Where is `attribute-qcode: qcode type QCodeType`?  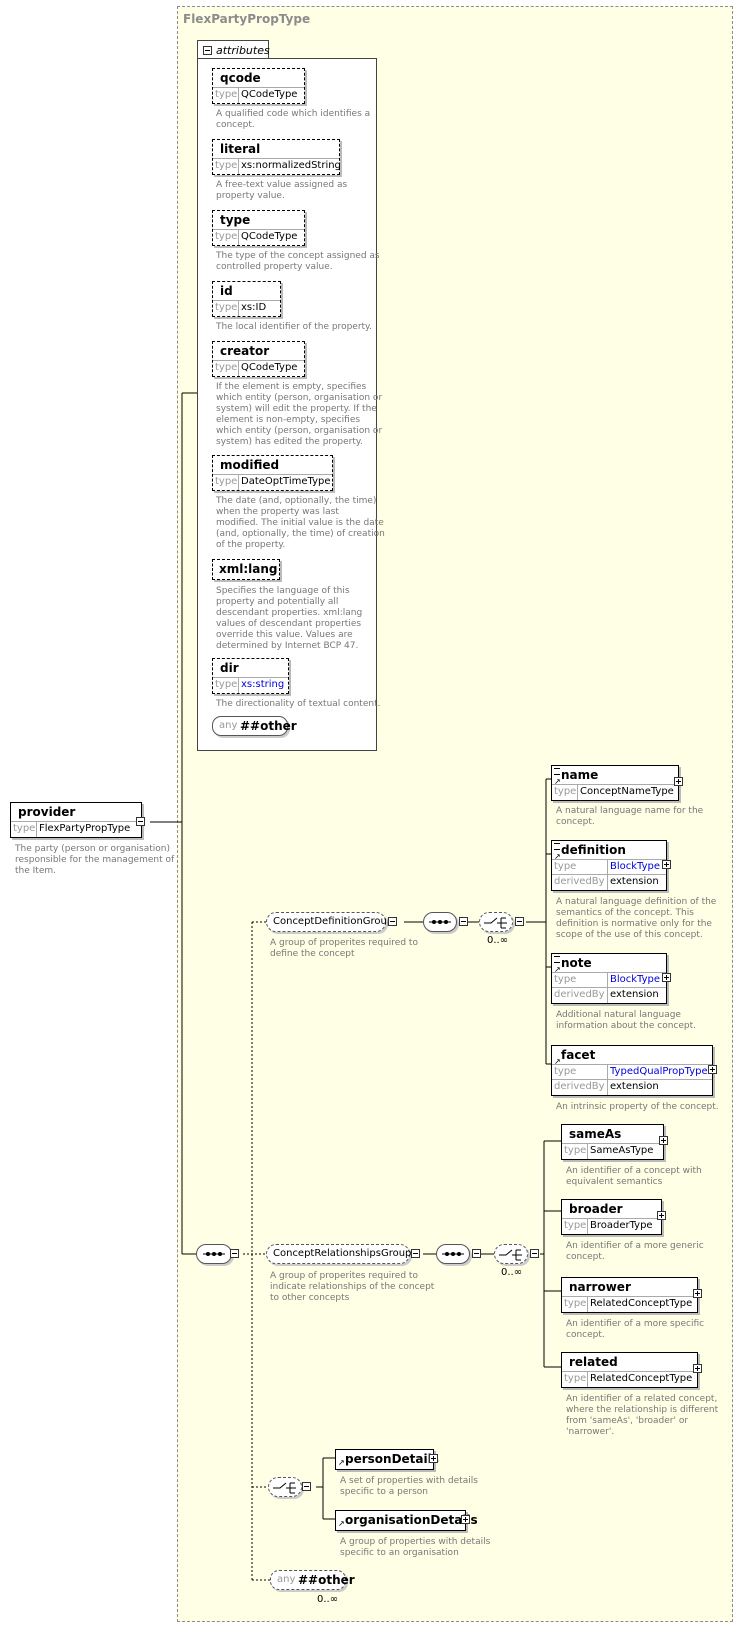 attribute-qcode: qcode type QCodeType is located at coordinates (258, 86).